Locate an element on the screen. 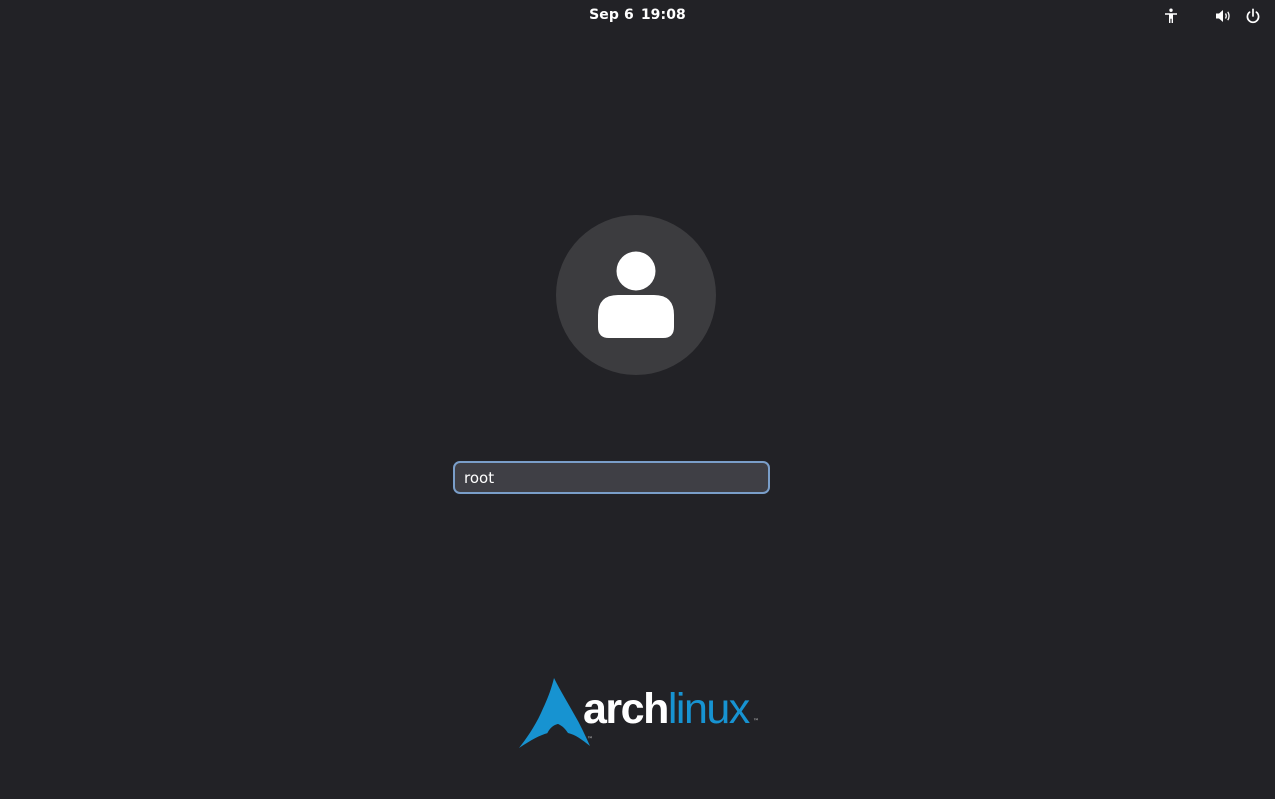 The height and width of the screenshot is (799, 1275). date-time-menu: Sep 6 19:08 is located at coordinates (637, 15).